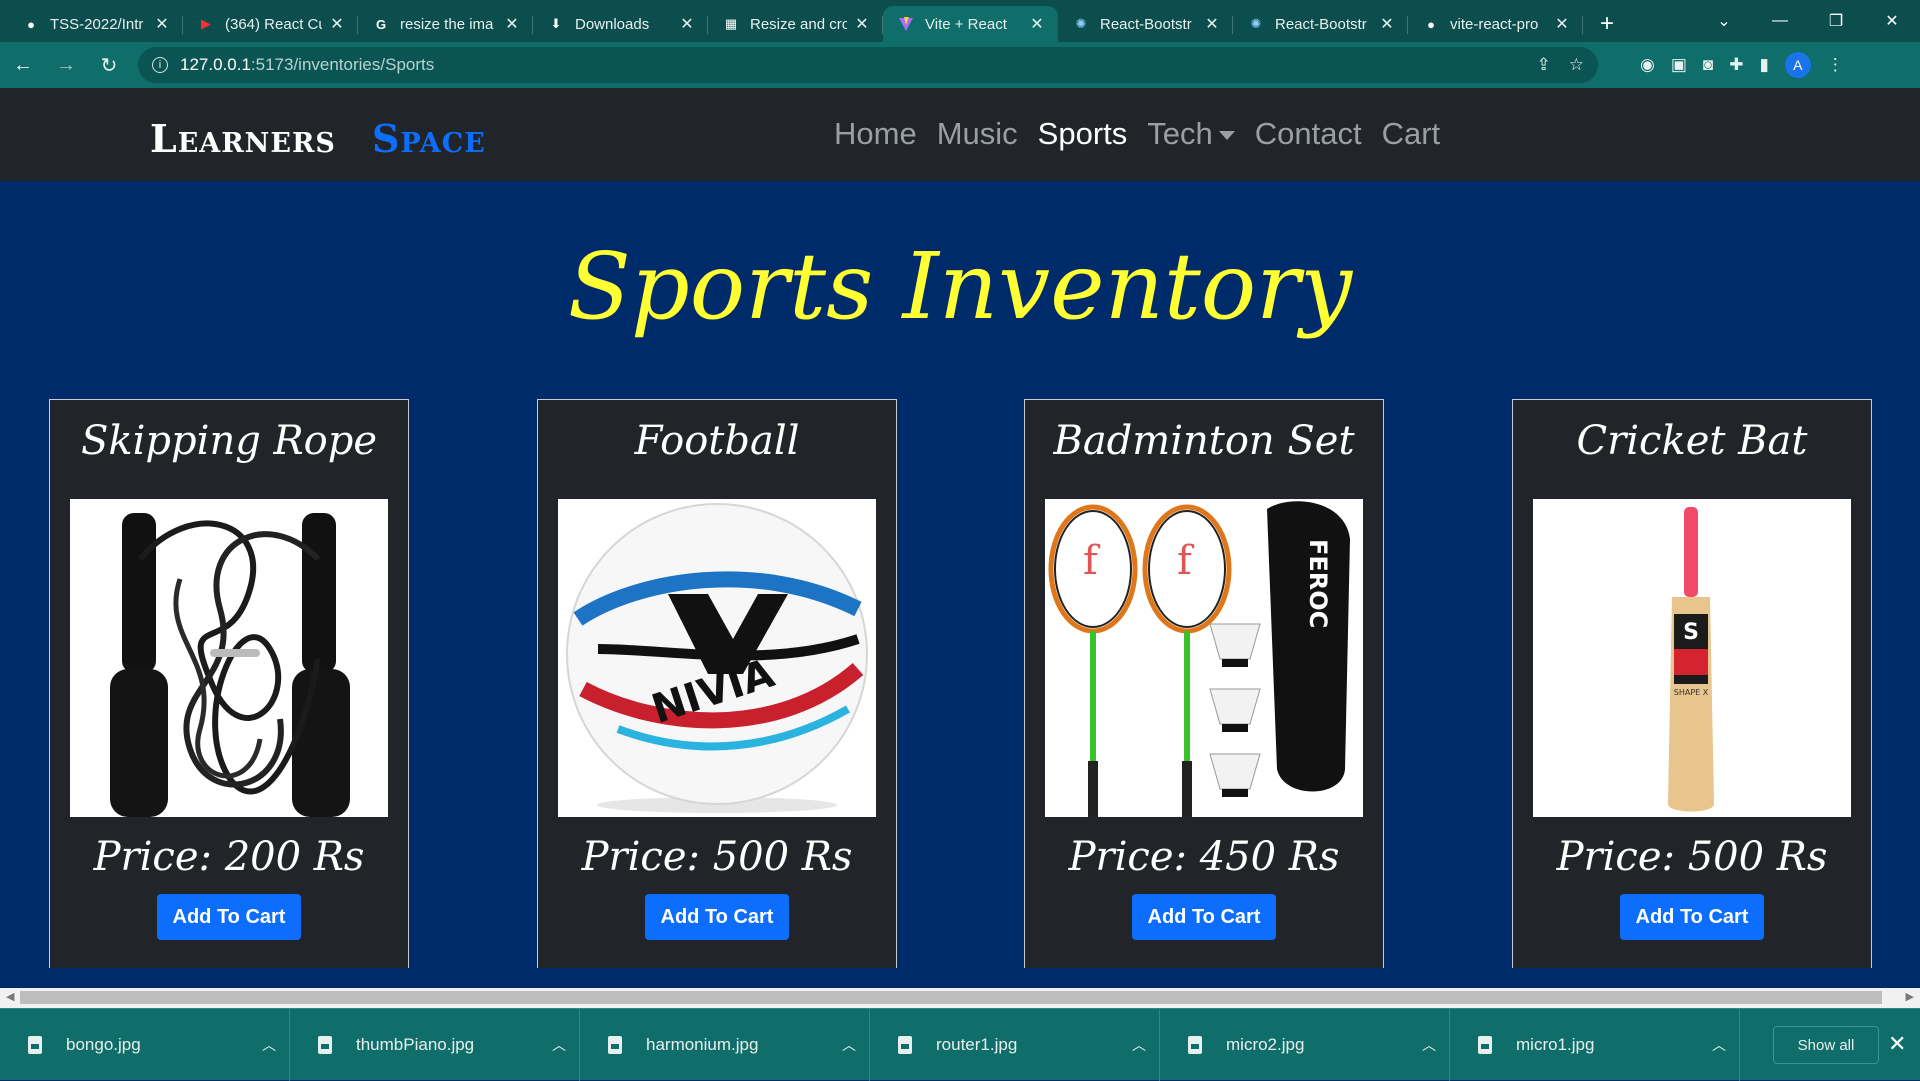 This screenshot has width=1920, height=1081. I want to click on product-card: Skipping Rope Price: 200 Rs Add To Cart, so click(229, 683).